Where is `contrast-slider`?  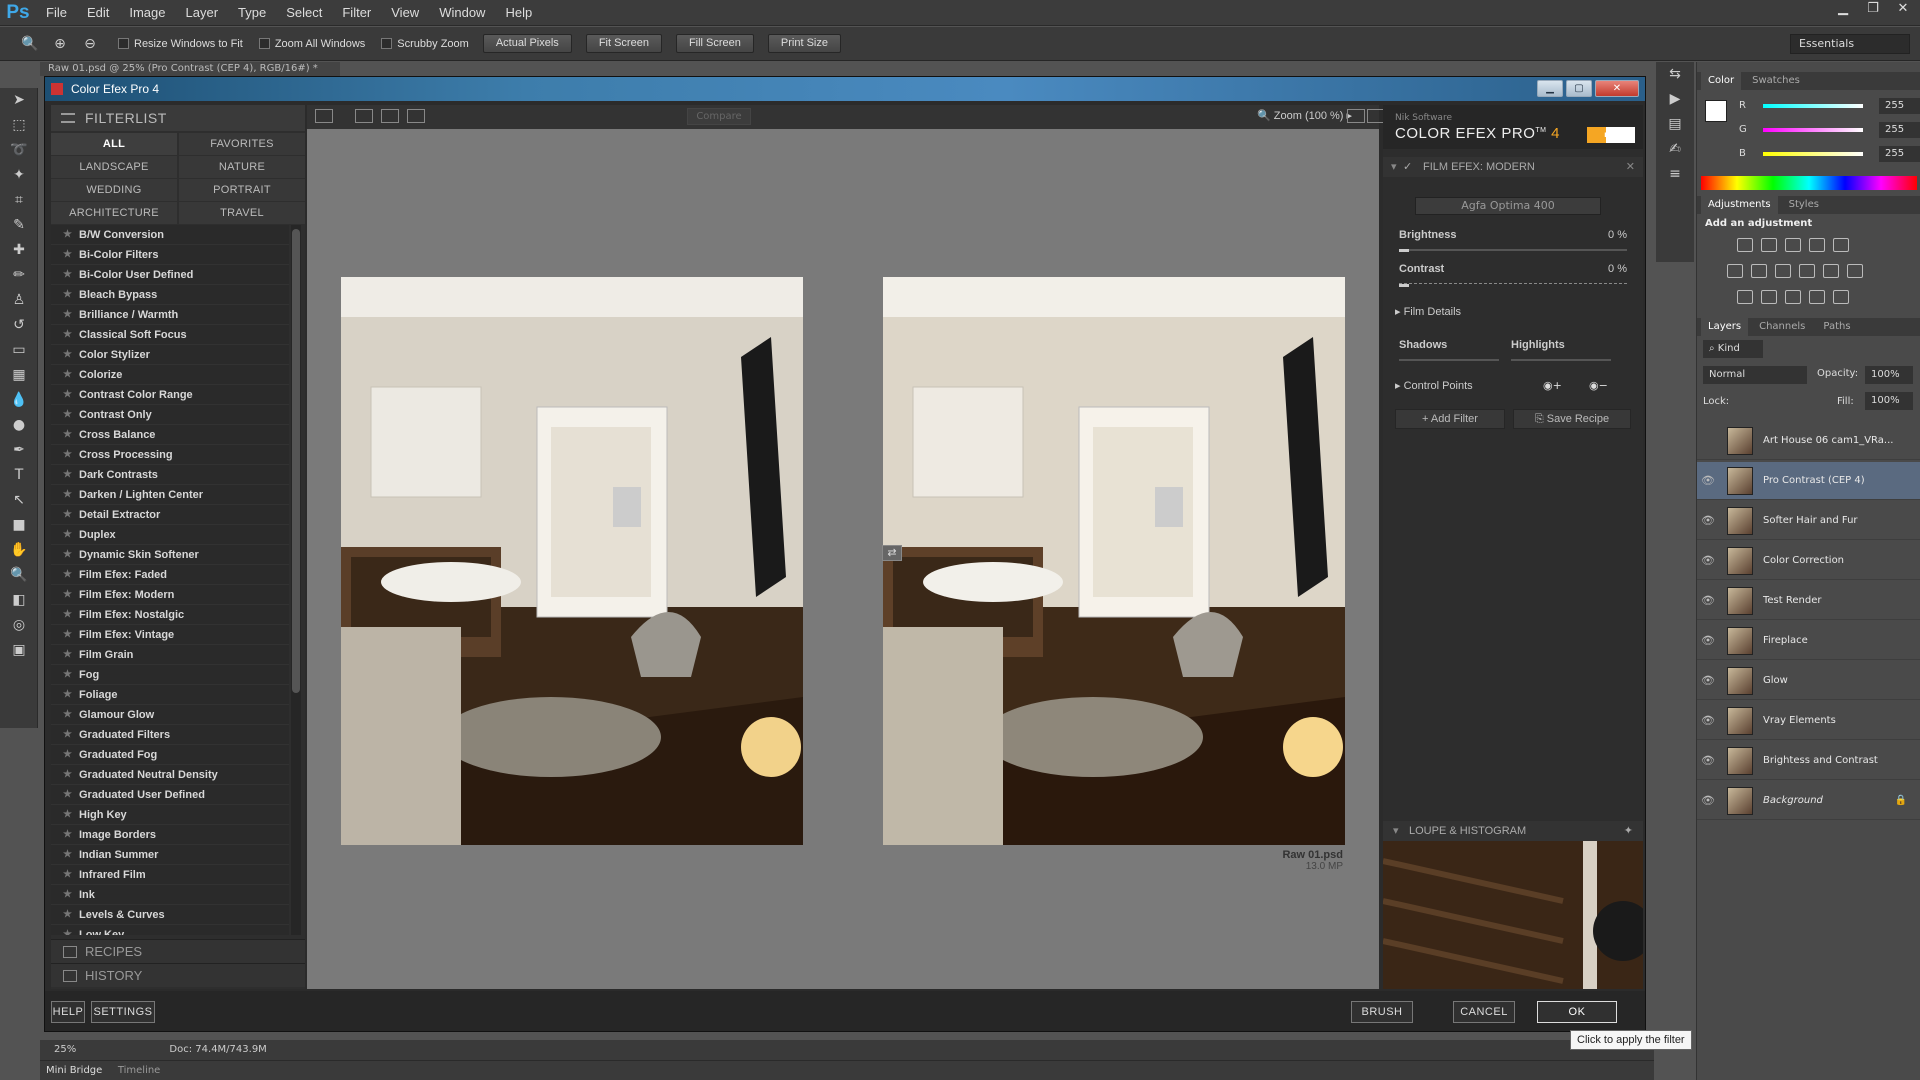
contrast-slider is located at coordinates (1513, 285).